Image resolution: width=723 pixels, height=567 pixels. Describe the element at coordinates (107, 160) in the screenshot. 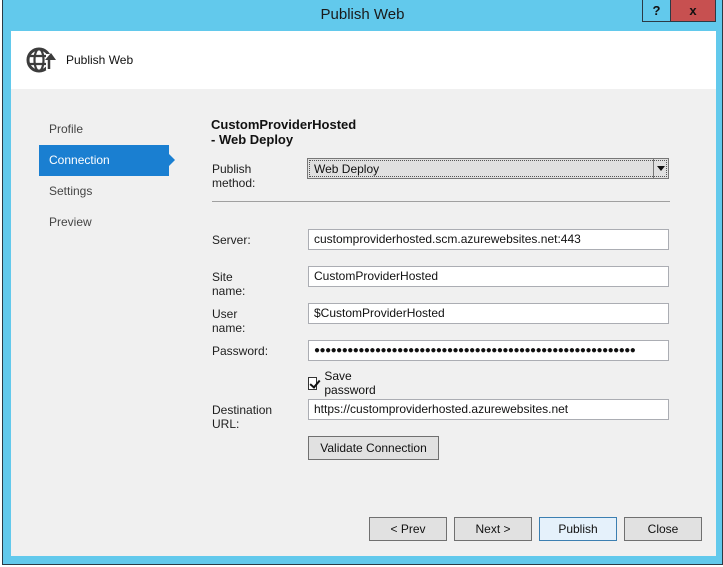

I see `nav-item-connection: Connection` at that location.